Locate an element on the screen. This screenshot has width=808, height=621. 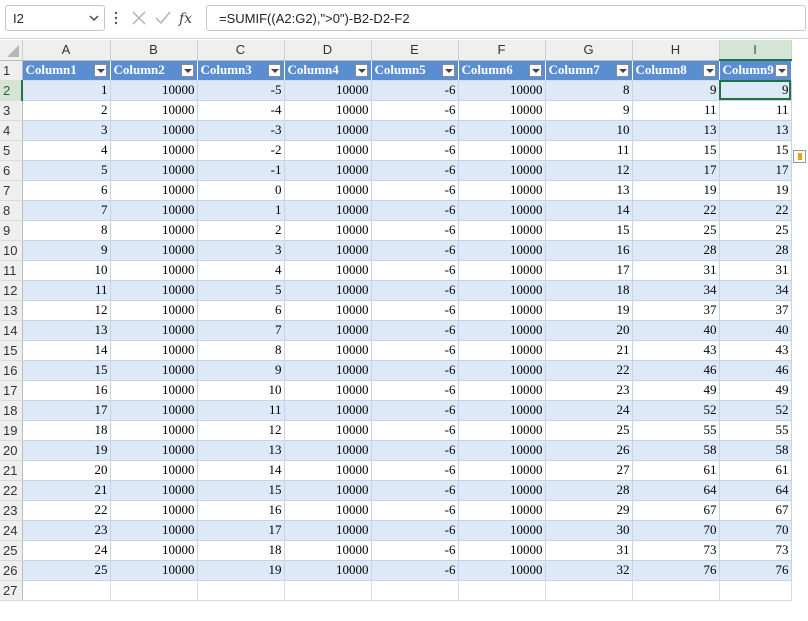
table-cell: 7 is located at coordinates (241, 330).